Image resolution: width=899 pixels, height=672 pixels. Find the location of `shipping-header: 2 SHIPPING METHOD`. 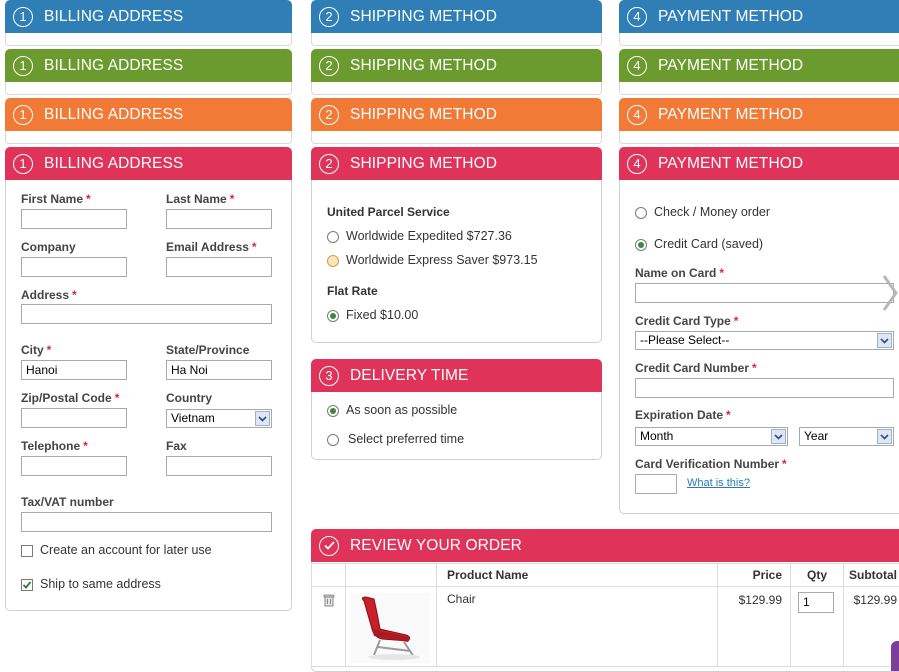

shipping-header: 2 SHIPPING METHOD is located at coordinates (456, 163).